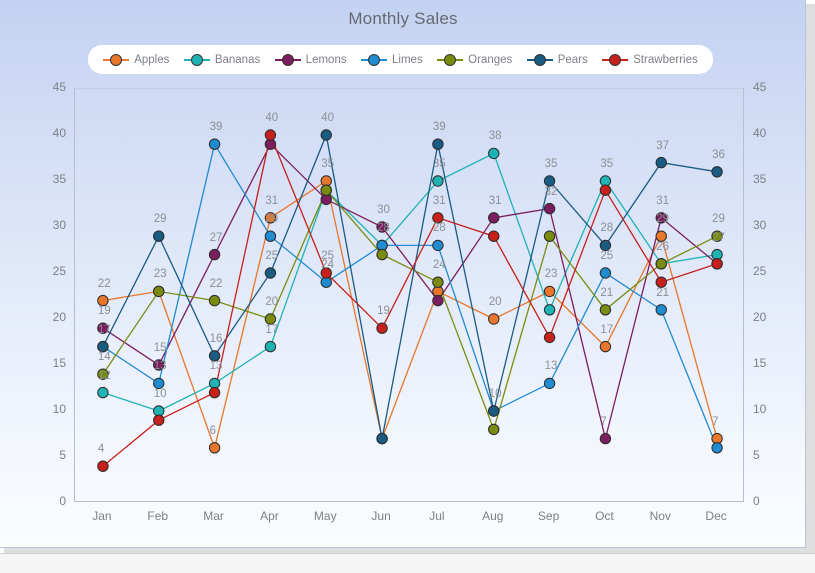 This screenshot has height=573, width=815. What do you see at coordinates (557, 60) in the screenshot?
I see `legend-item-pears: Pears` at bounding box center [557, 60].